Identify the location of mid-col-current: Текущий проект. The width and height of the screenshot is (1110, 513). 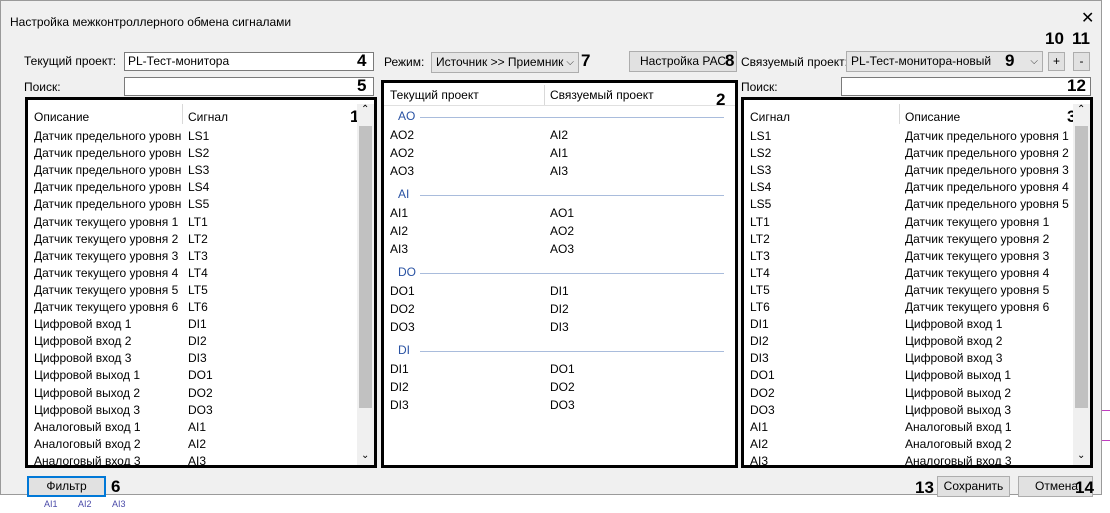
(434, 95).